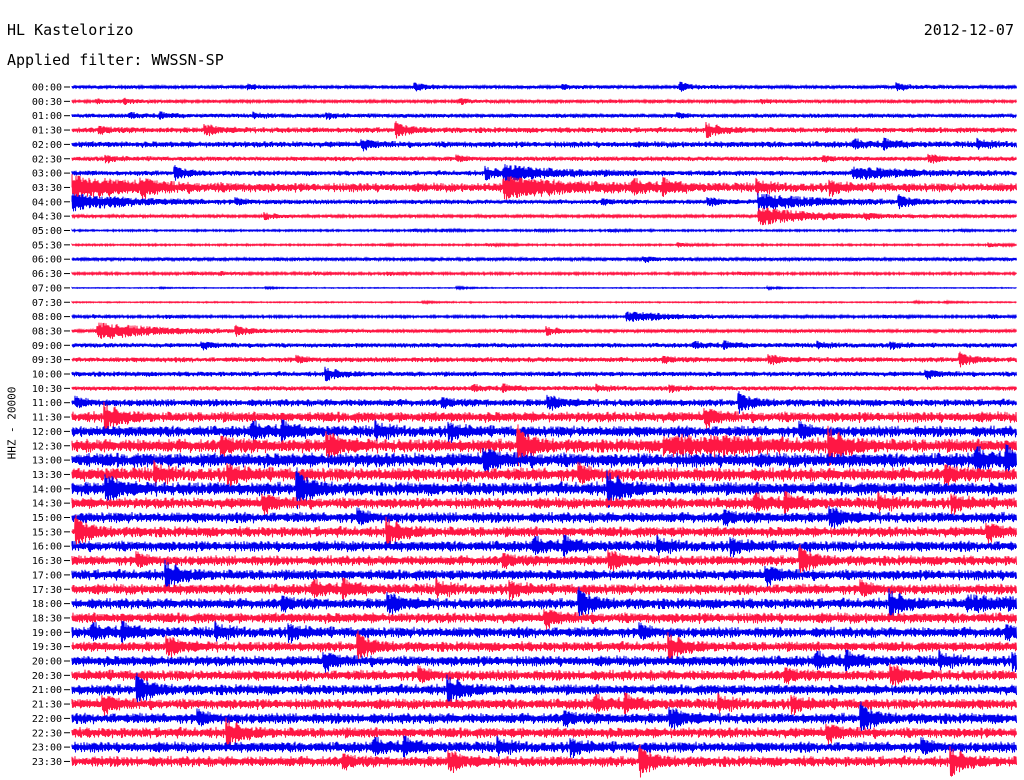 This screenshot has width=1024, height=780. What do you see at coordinates (47, 590) in the screenshot?
I see `time-tick-label: 17:30` at bounding box center [47, 590].